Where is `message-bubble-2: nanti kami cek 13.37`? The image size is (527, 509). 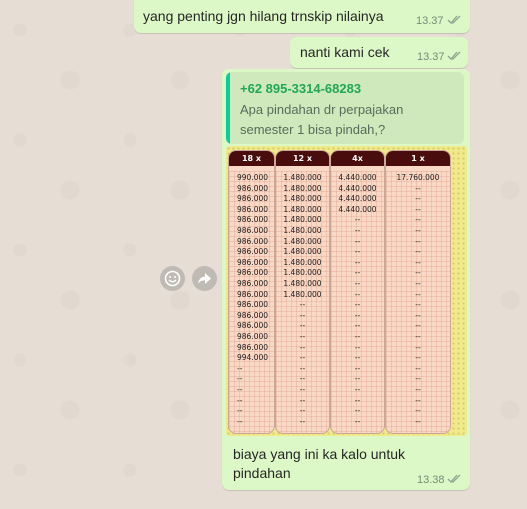 message-bubble-2: nanti kami cek 13.37 is located at coordinates (379, 52).